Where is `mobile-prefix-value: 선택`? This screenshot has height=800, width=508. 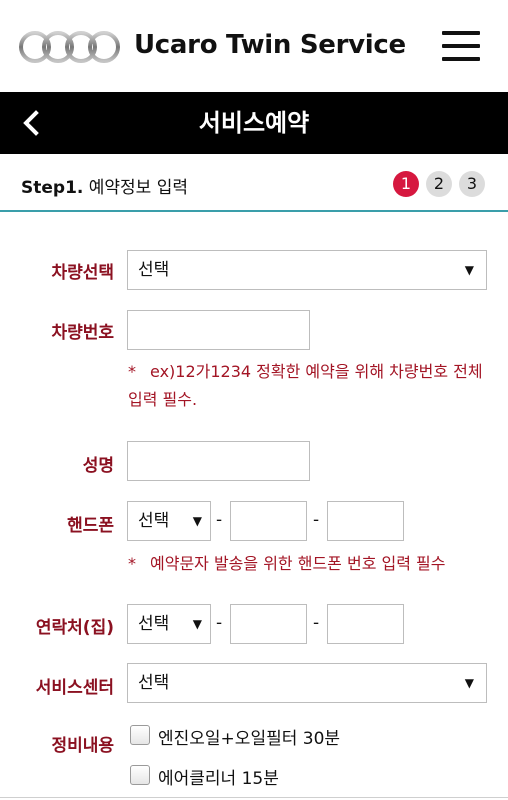
mobile-prefix-value: 선택 is located at coordinates (154, 521).